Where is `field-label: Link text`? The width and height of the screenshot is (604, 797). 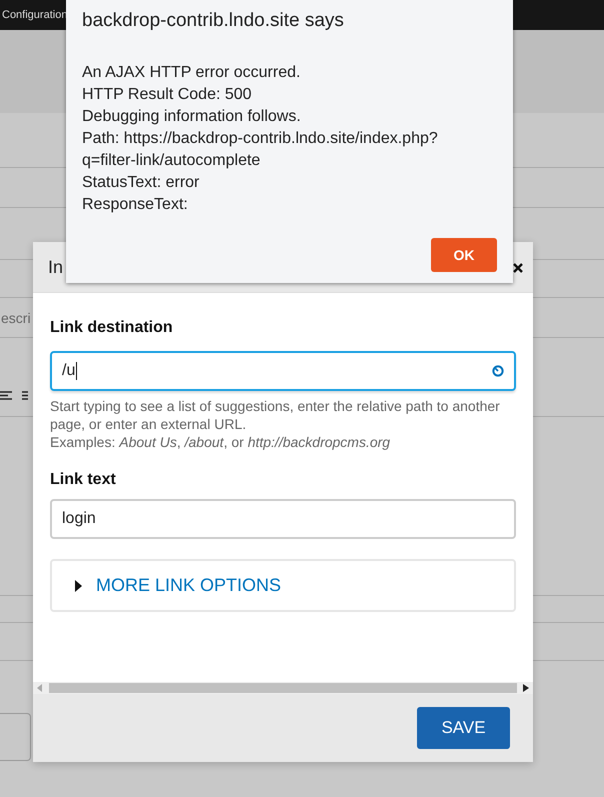 field-label: Link text is located at coordinates (83, 480).